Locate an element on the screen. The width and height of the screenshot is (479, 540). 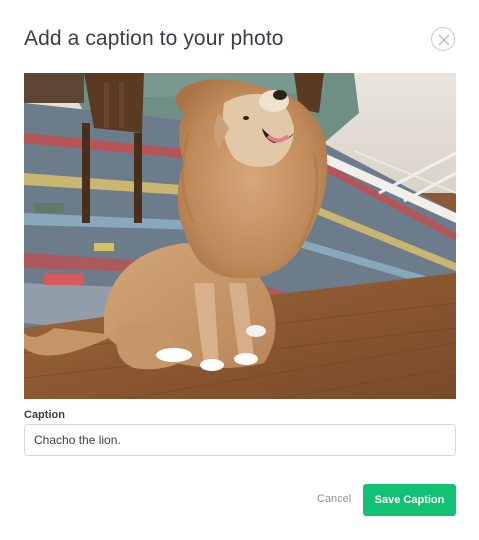
dialog-header: Add a caption to your photo is located at coordinates (239, 41).